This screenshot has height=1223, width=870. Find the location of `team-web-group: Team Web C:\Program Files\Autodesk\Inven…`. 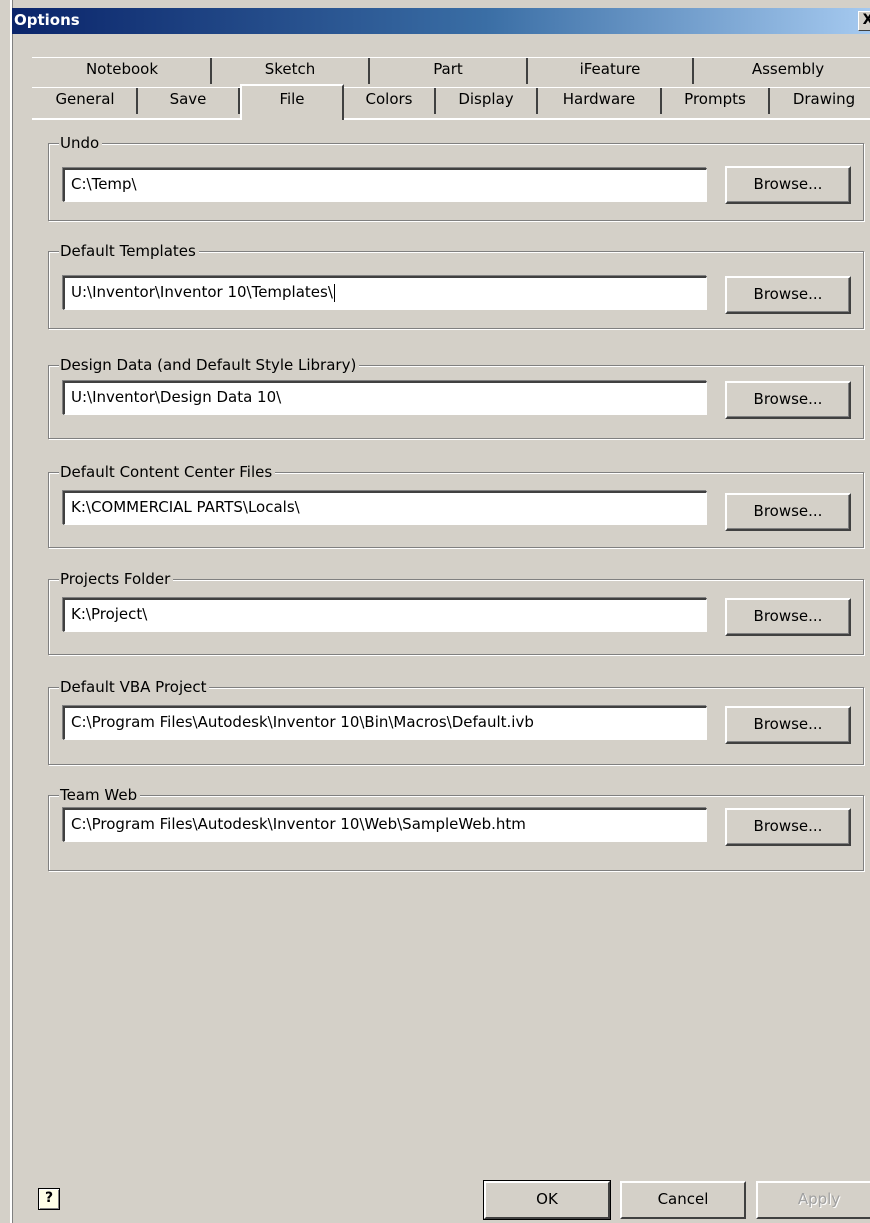

team-web-group: Team Web C:\Program Files\Autodesk\Inven… is located at coordinates (456, 828).